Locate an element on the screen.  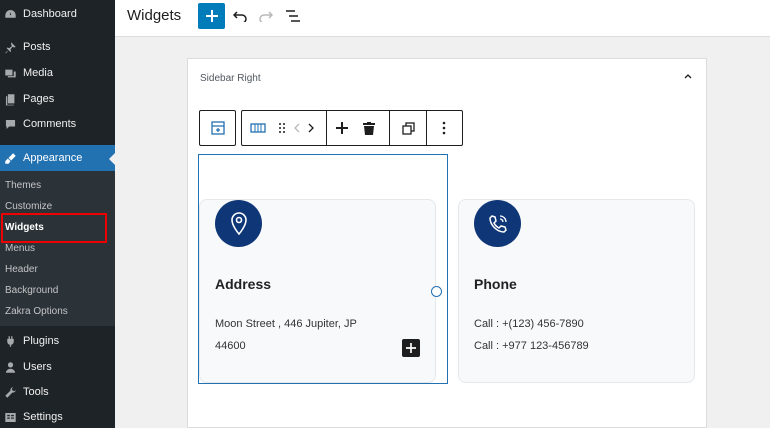
submenu-themes: Themes is located at coordinates (23, 186).